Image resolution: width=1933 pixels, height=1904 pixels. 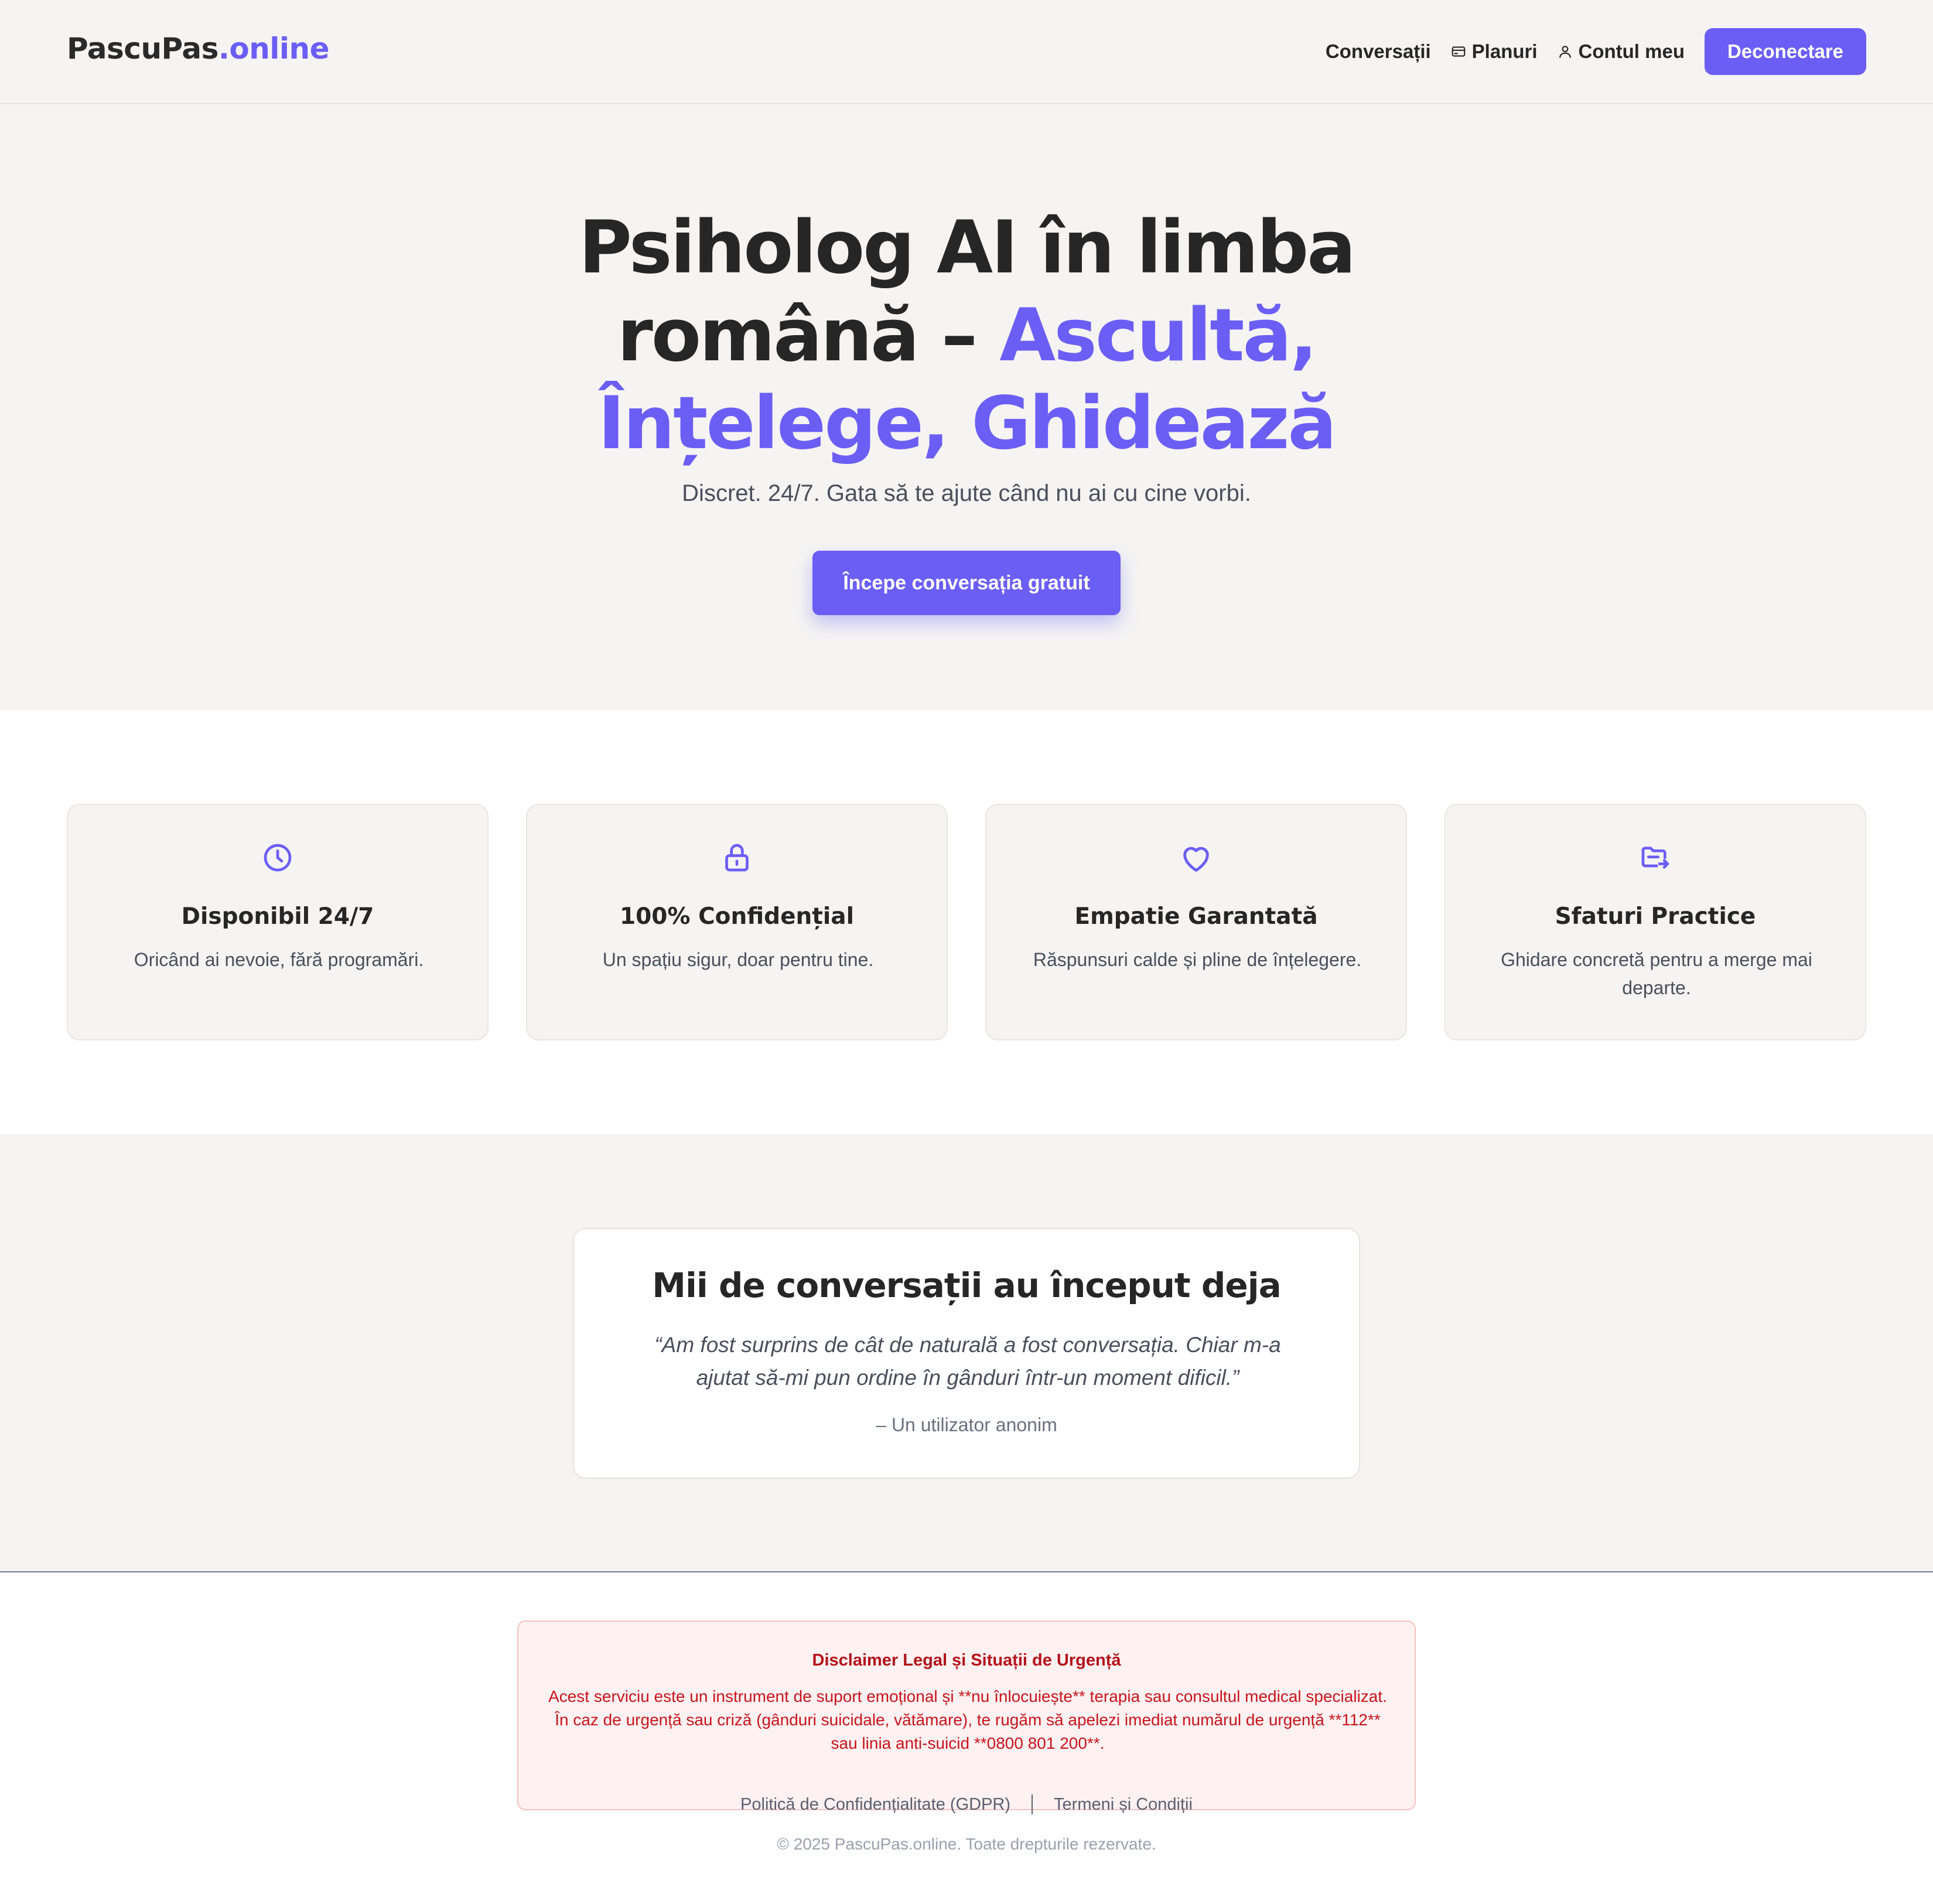 I want to click on feature-title: Sfaturi Practice, so click(x=1656, y=916).